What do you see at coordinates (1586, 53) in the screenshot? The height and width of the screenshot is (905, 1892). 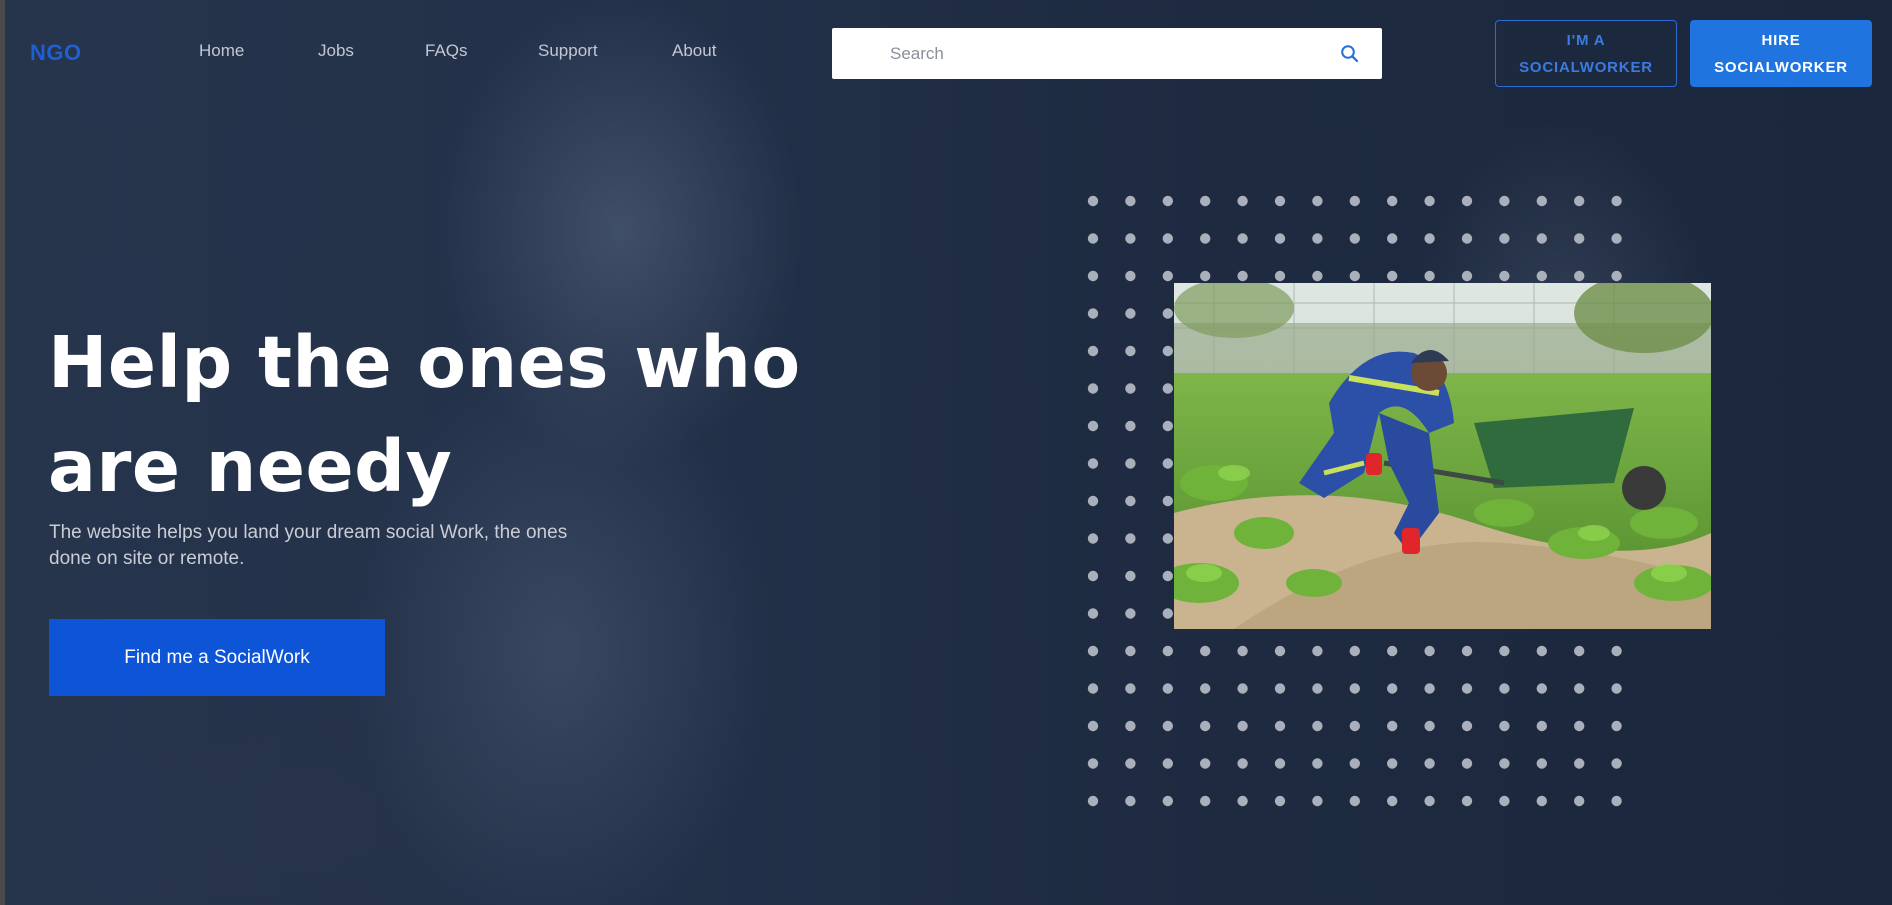 I see `im-a-socialworker-button: I'M A SOCIALWORKER` at bounding box center [1586, 53].